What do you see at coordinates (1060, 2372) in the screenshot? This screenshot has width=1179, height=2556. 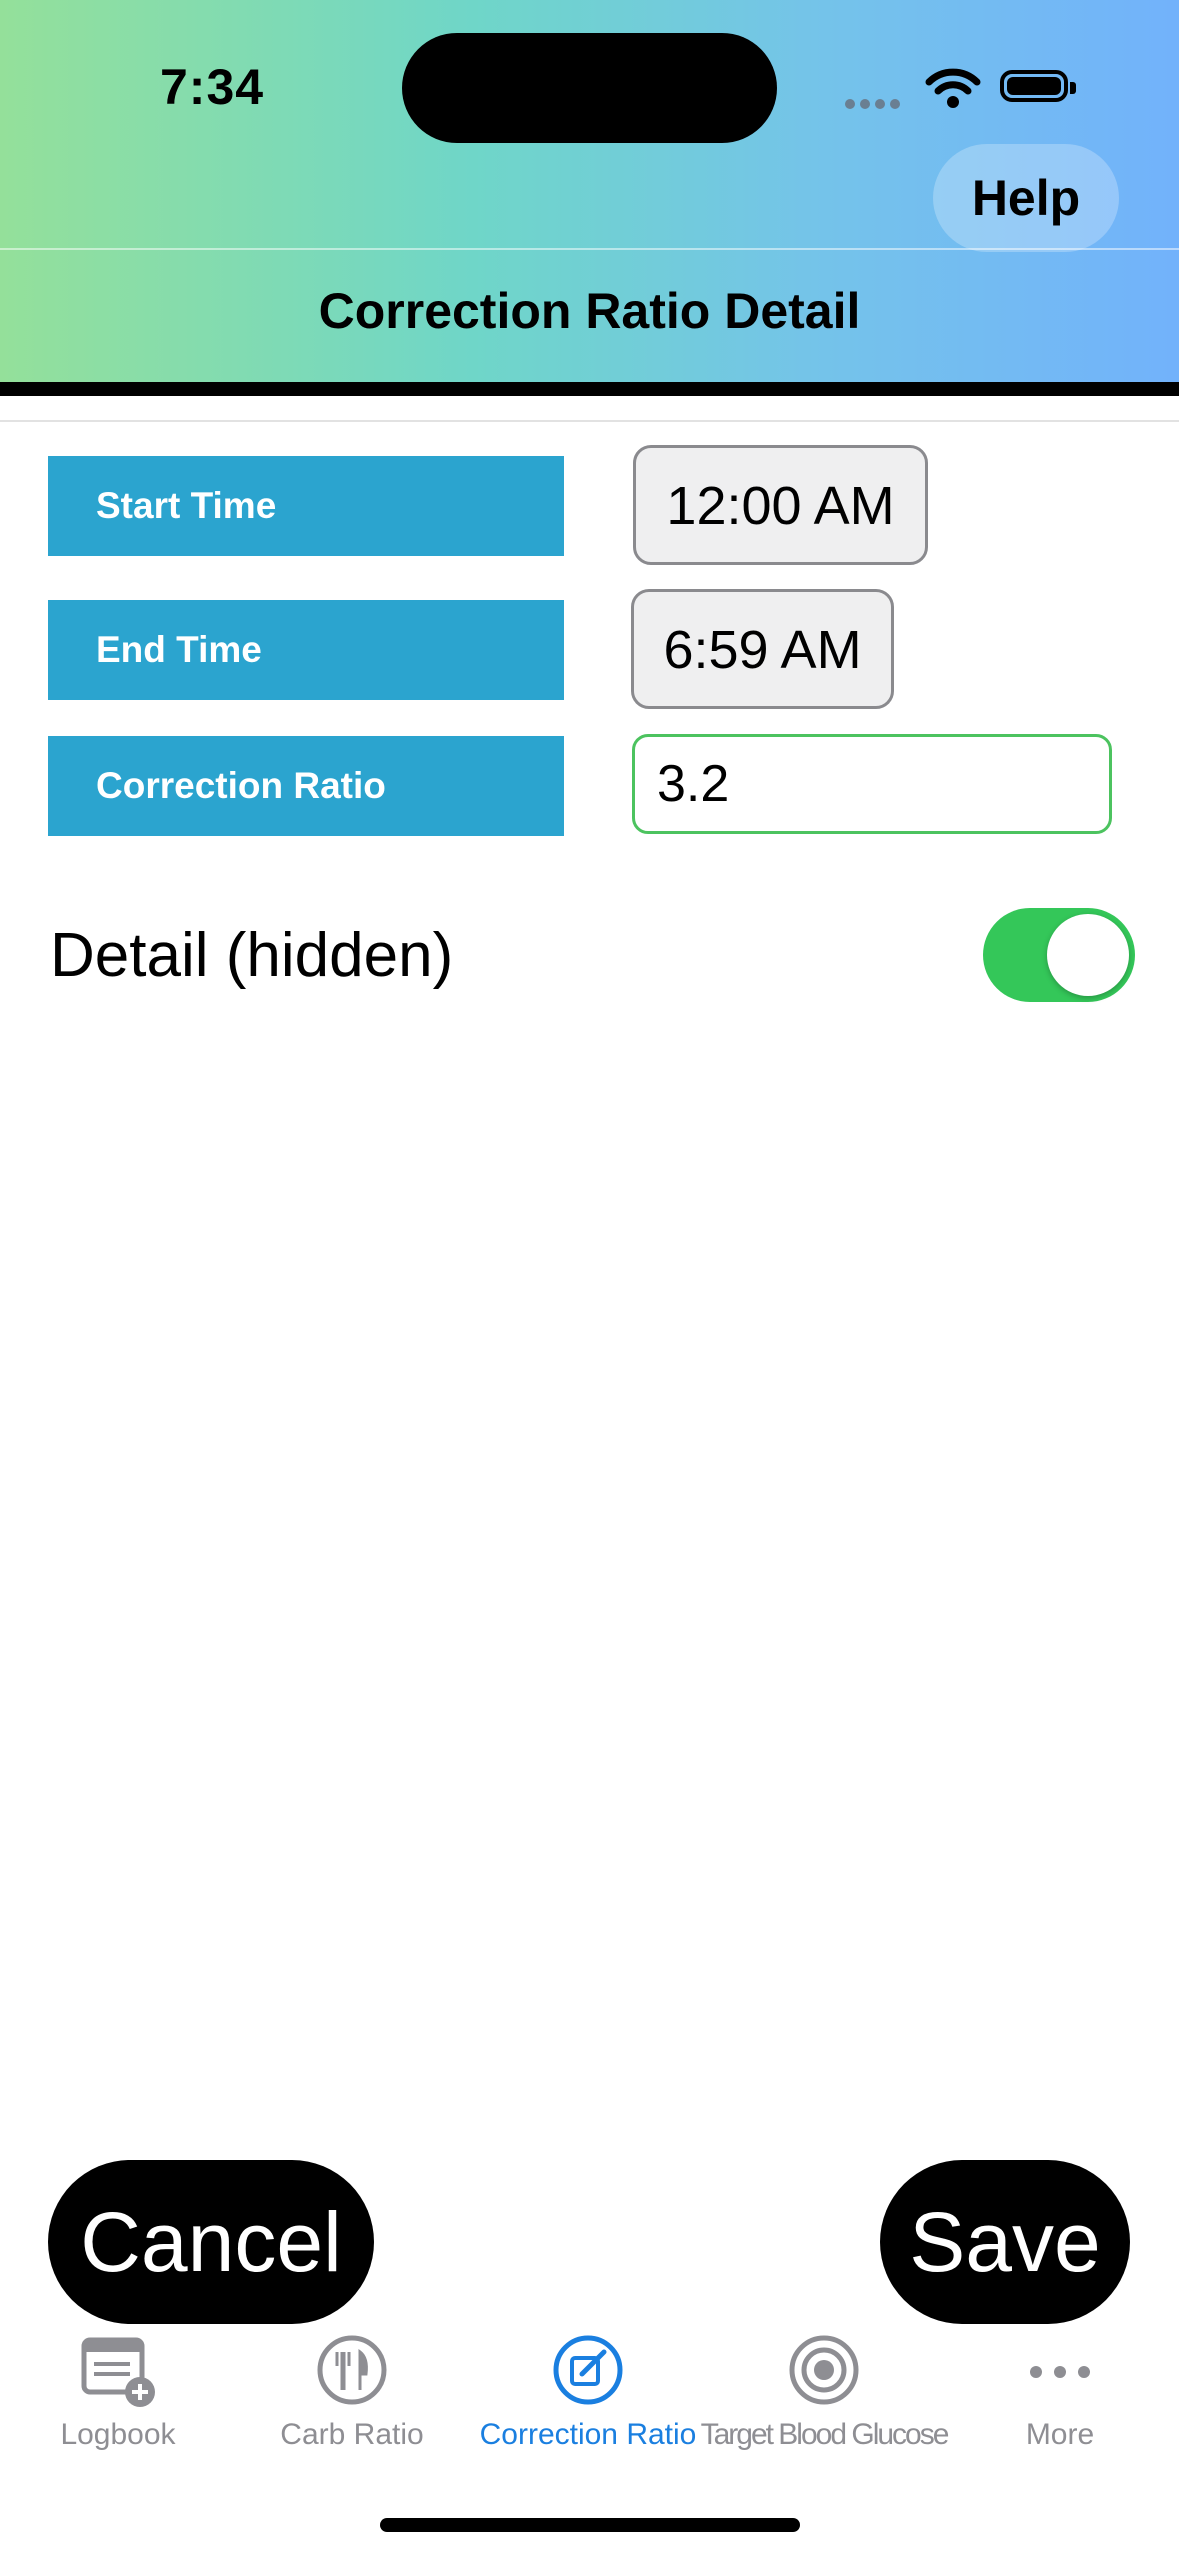 I see `more-icon` at bounding box center [1060, 2372].